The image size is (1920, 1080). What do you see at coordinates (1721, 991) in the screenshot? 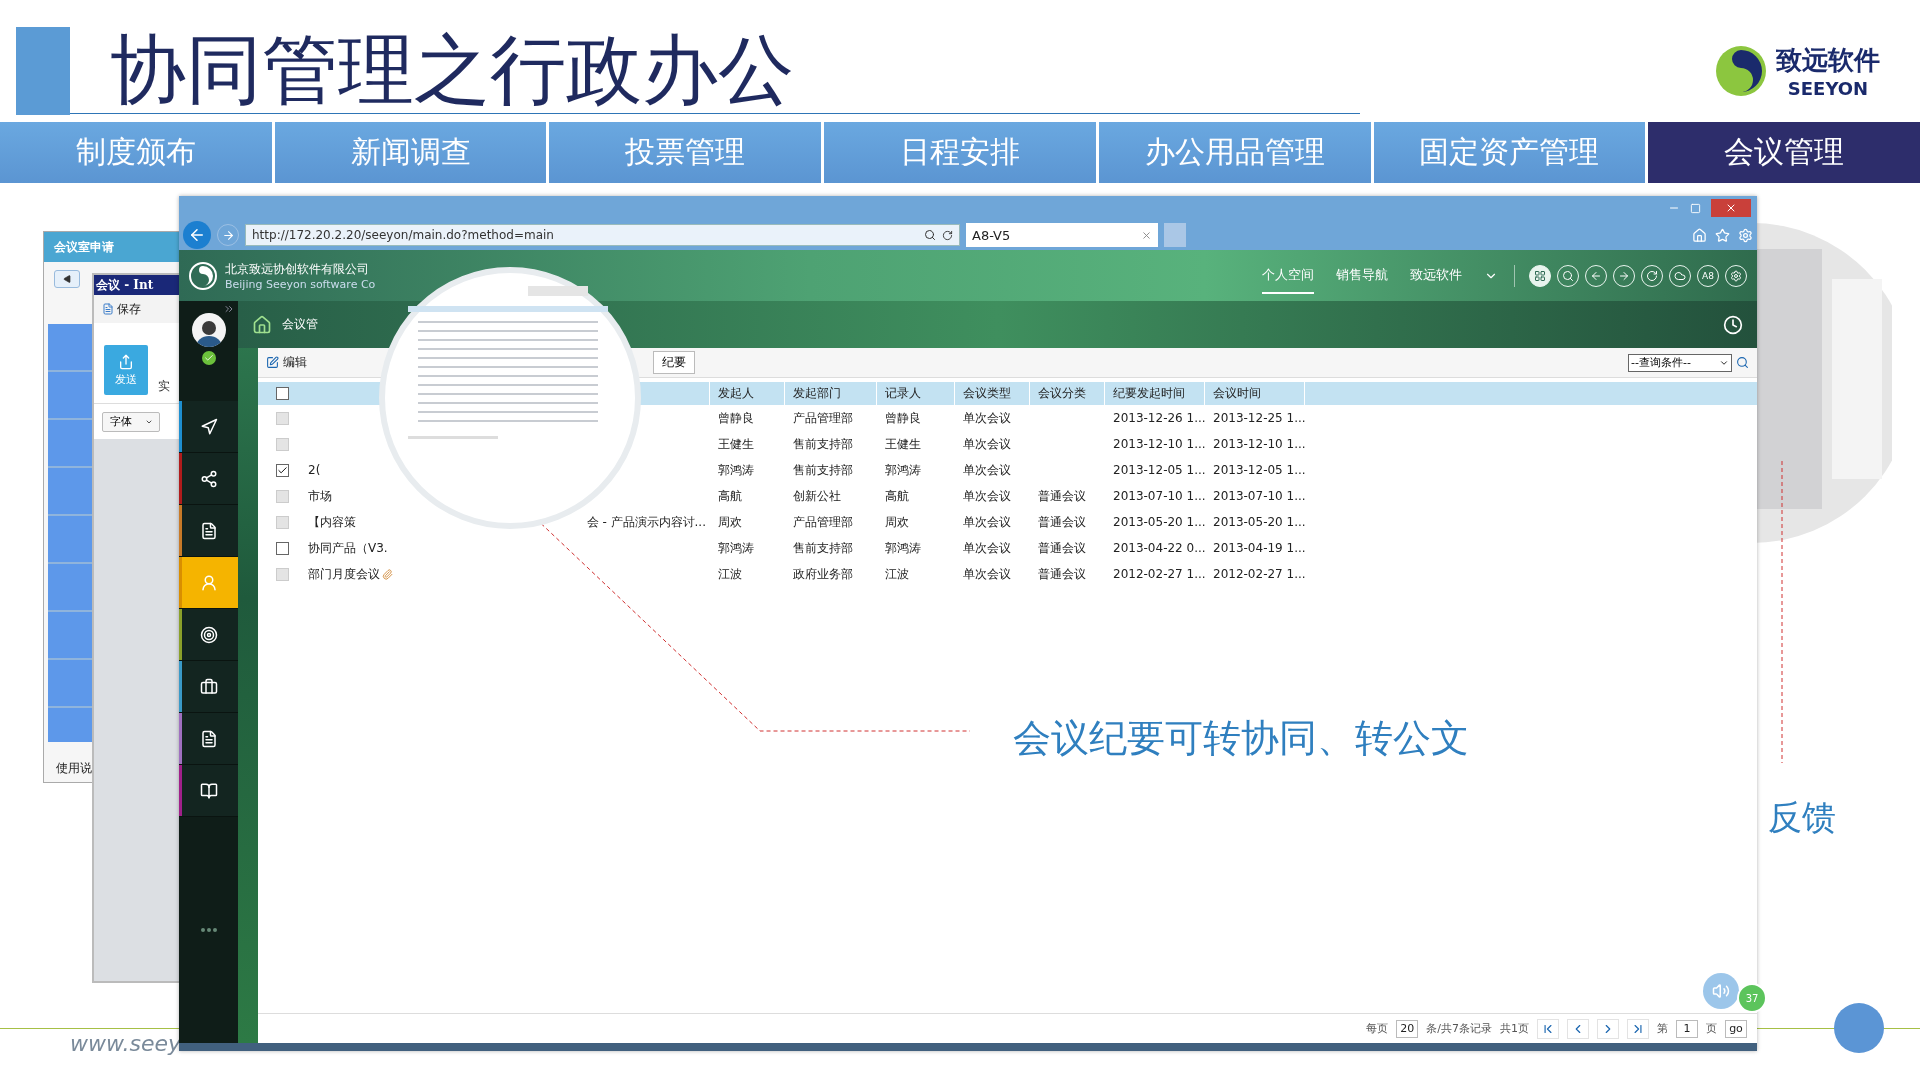
I see `volume-icon` at bounding box center [1721, 991].